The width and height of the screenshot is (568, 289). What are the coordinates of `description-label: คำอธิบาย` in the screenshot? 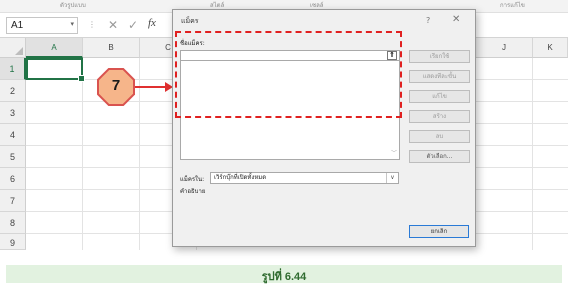 It's located at (193, 191).